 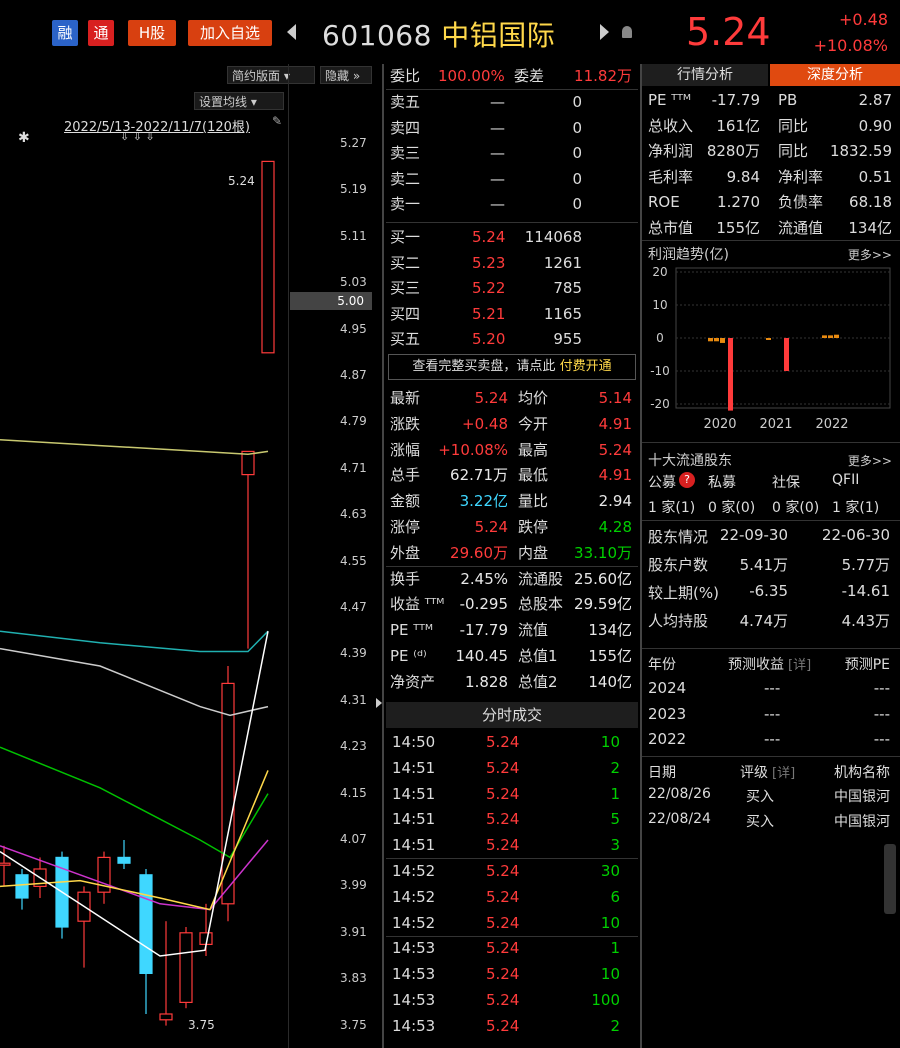 What do you see at coordinates (627, 32) in the screenshot?
I see `bell-icon` at bounding box center [627, 32].